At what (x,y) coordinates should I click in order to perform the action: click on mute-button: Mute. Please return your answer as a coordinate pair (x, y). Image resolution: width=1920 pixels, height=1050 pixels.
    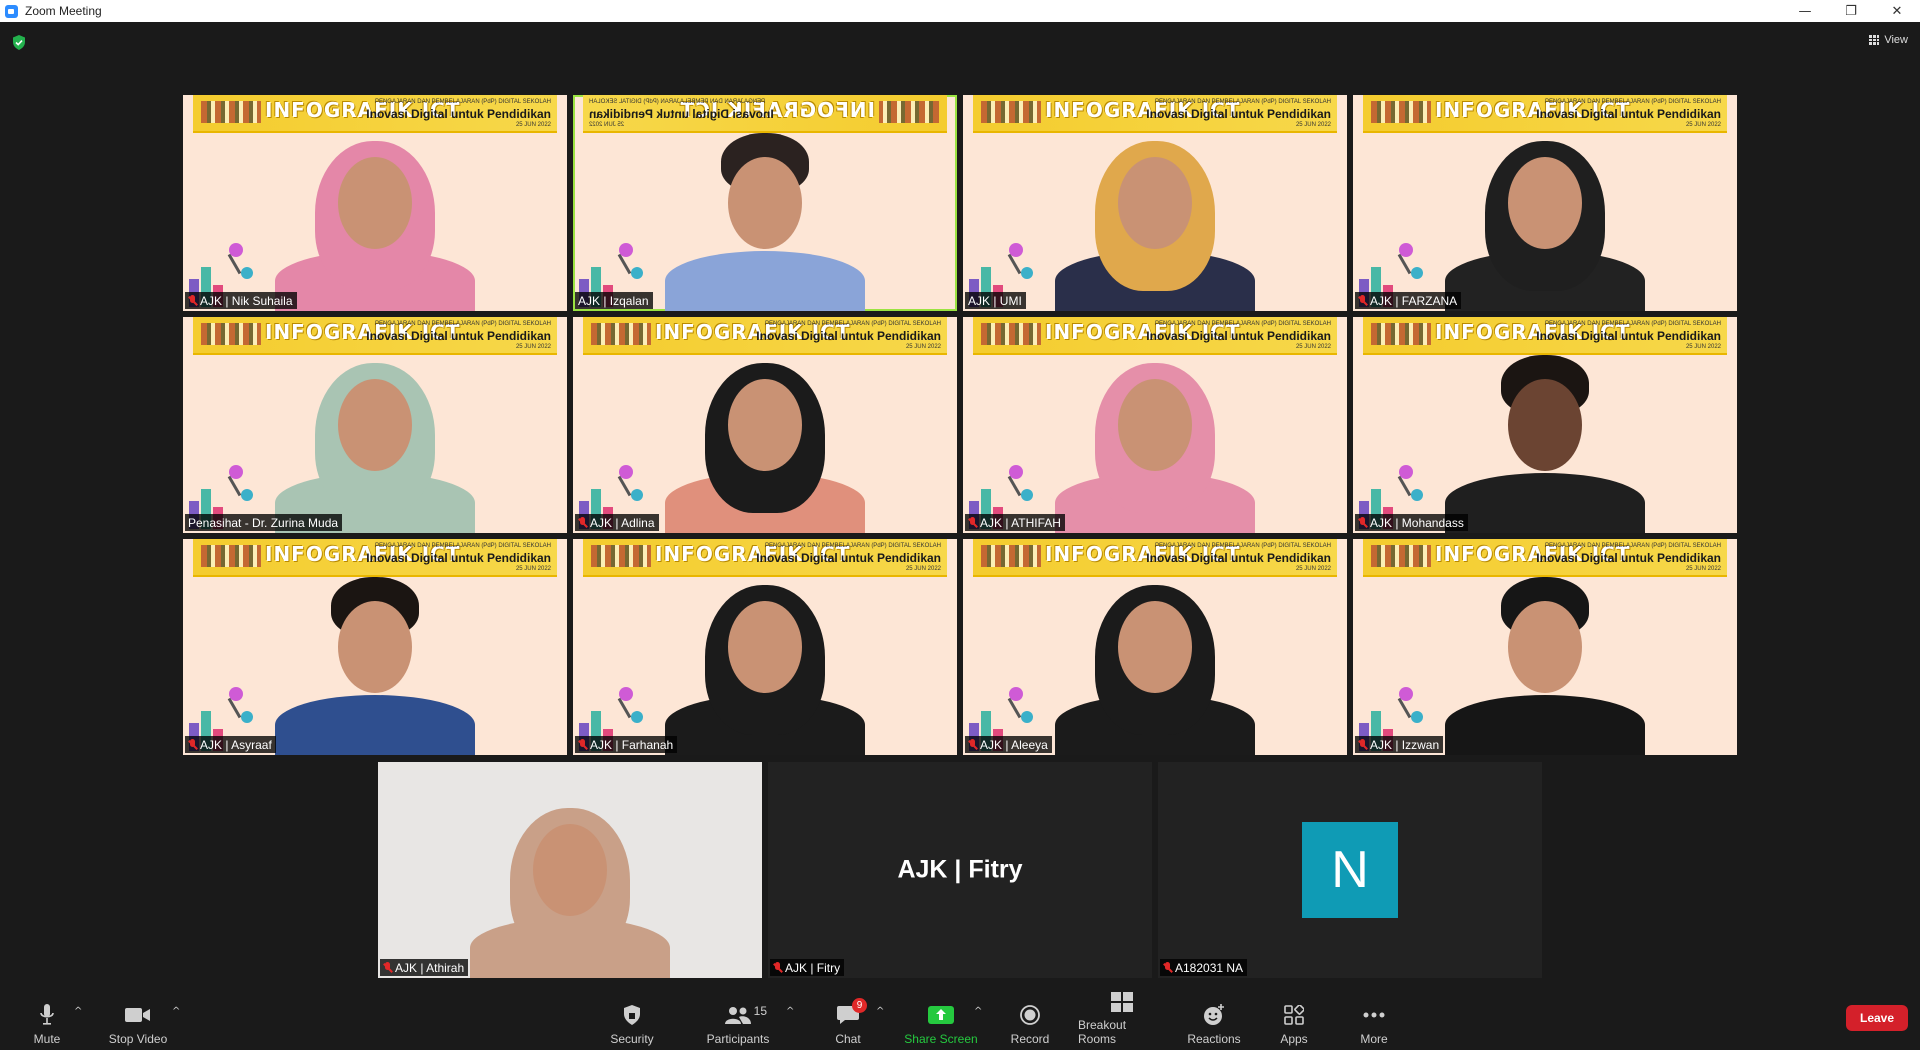
    Looking at the image, I should click on (47, 1021).